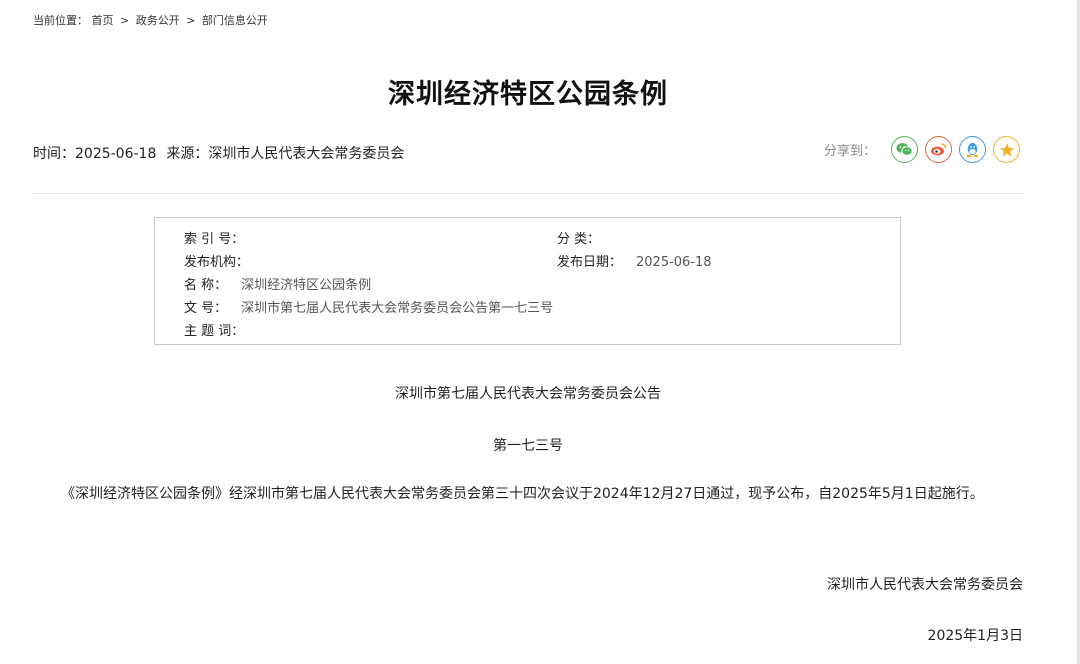  What do you see at coordinates (972, 149) in the screenshot?
I see `qq-icon` at bounding box center [972, 149].